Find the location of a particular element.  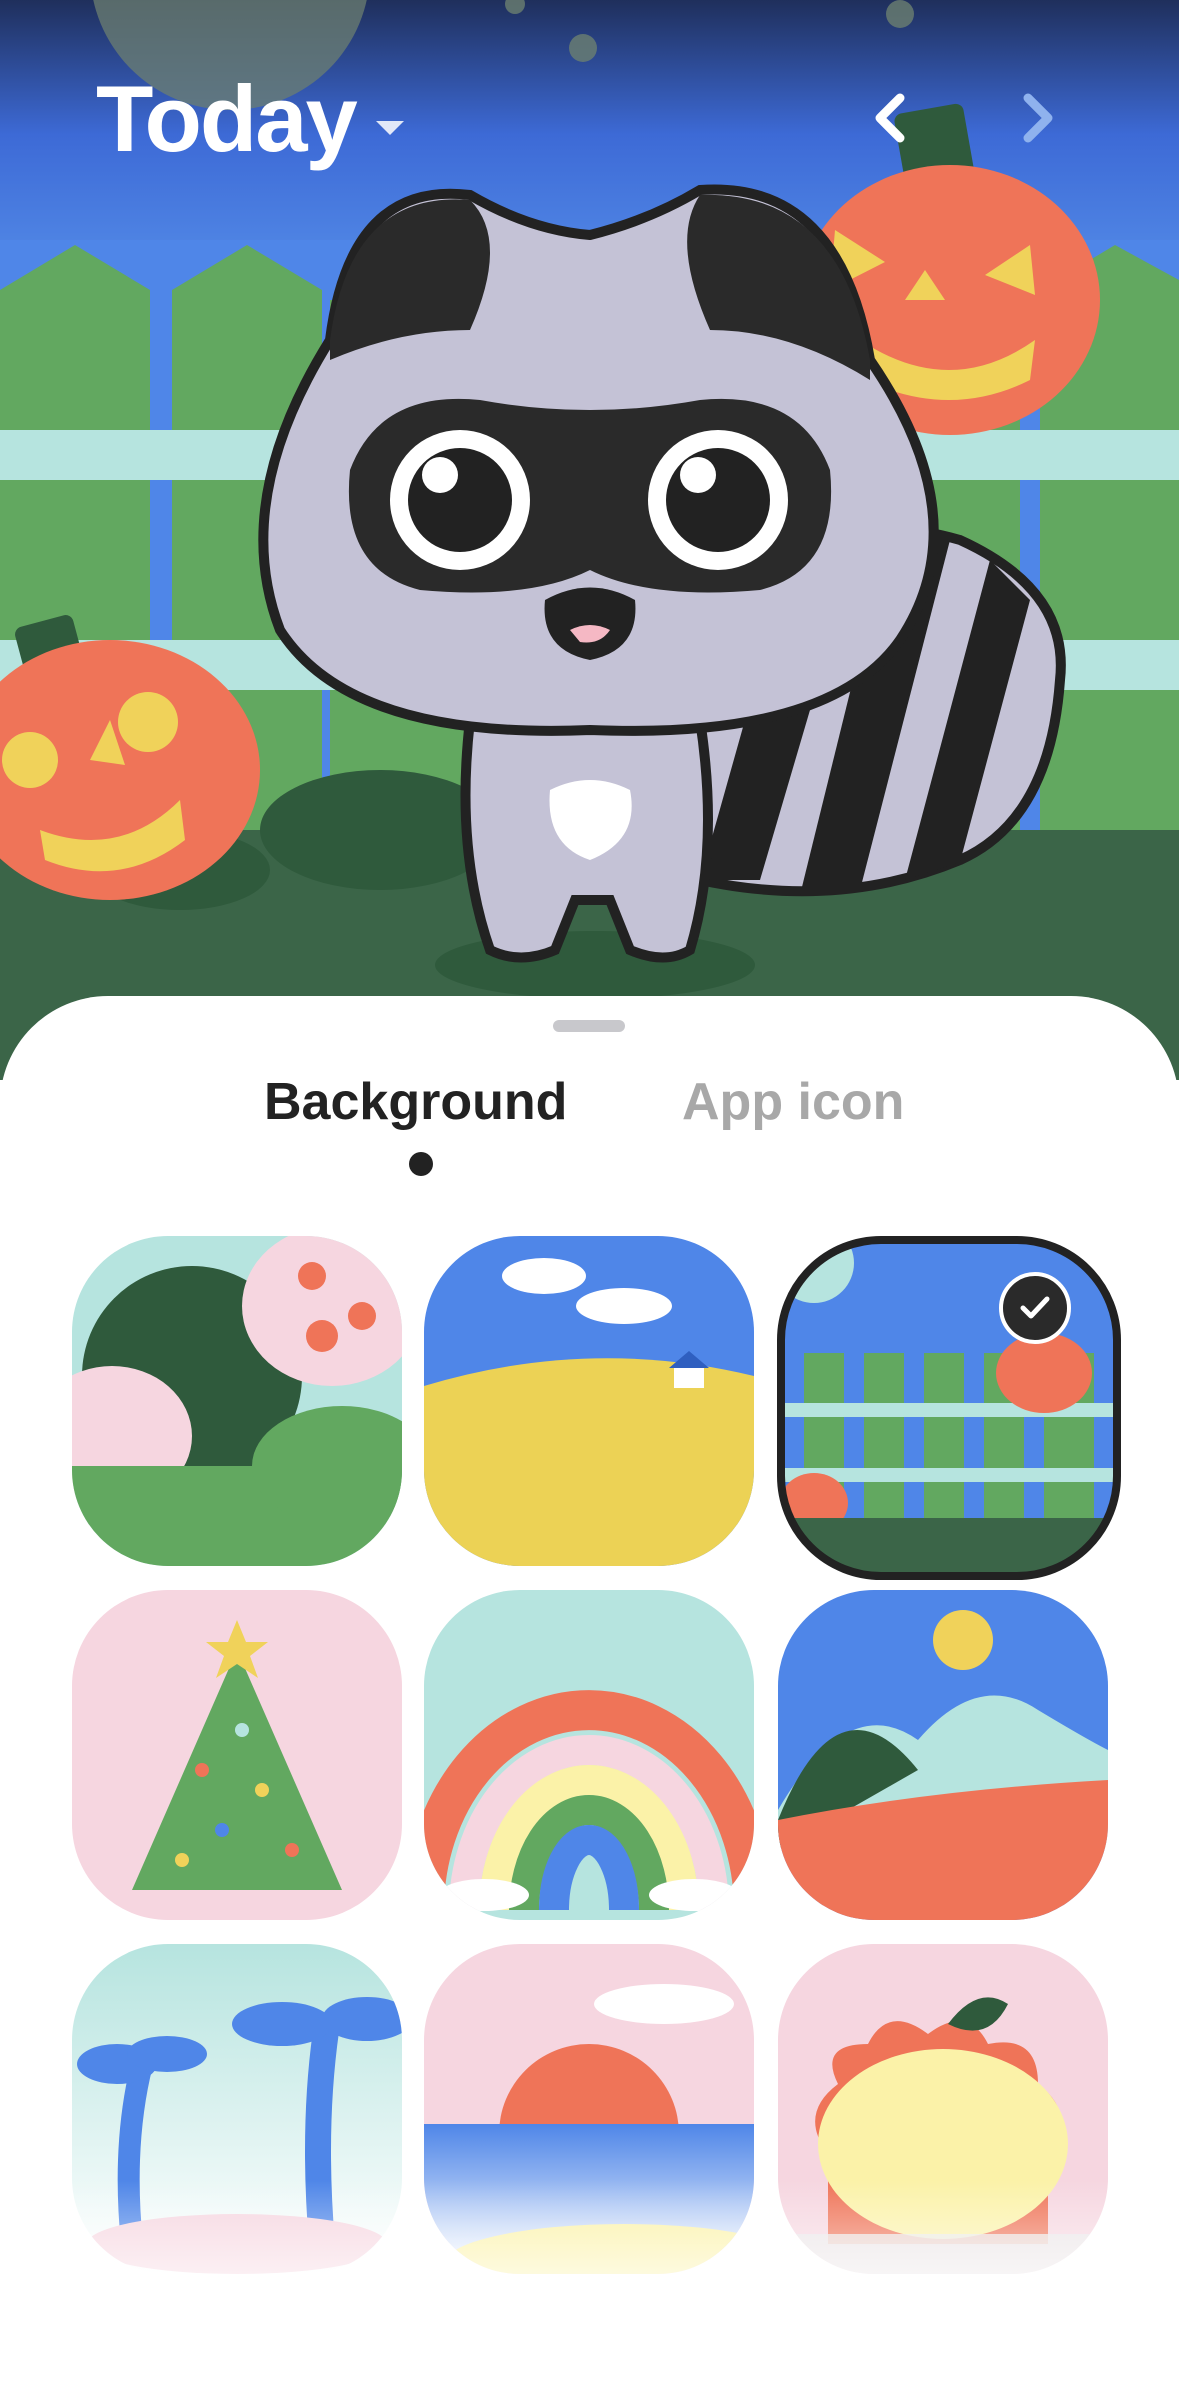

rainbow-thumbnail is located at coordinates (589, 1755).